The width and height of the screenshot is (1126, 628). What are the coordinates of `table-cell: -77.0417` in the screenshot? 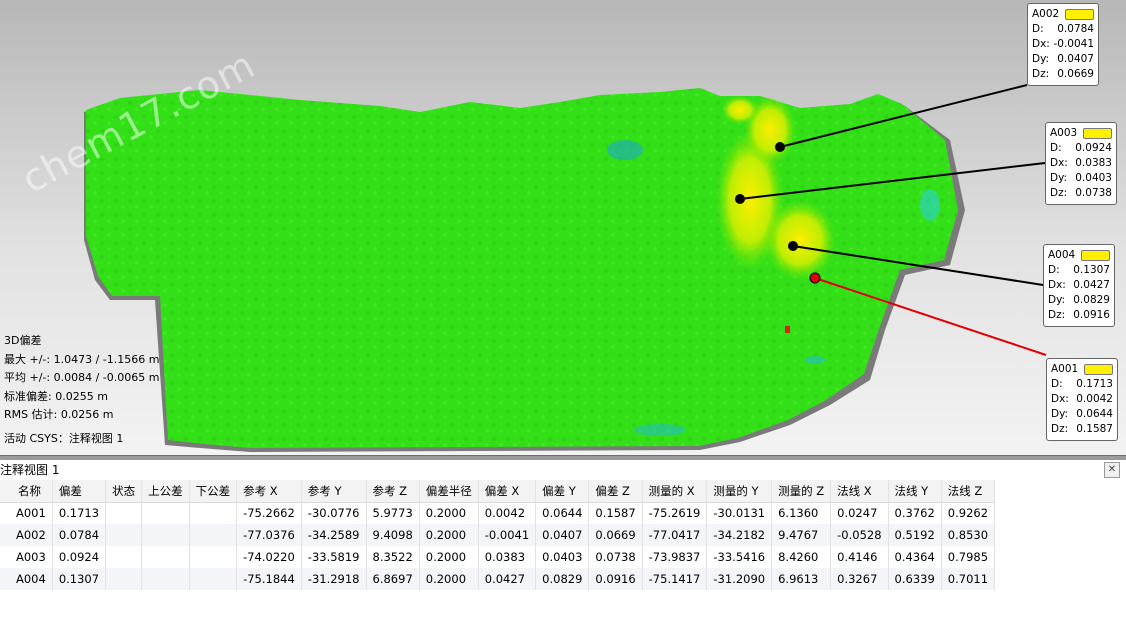 It's located at (675, 535).